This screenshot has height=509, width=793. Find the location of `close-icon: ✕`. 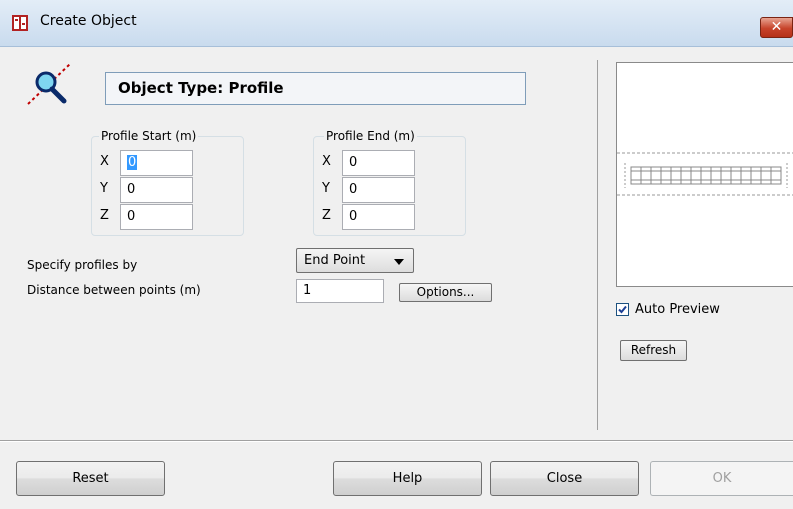

close-icon: ✕ is located at coordinates (776, 27).